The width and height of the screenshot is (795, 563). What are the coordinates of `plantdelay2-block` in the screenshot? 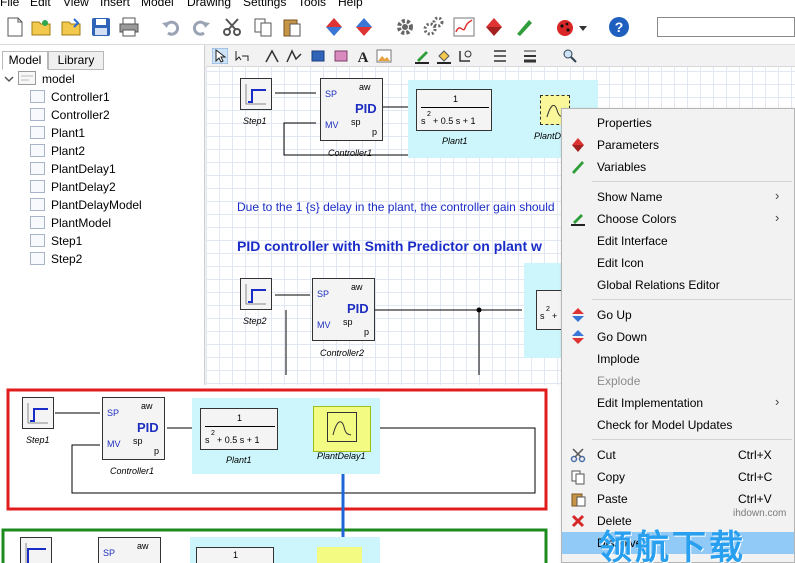 It's located at (339, 555).